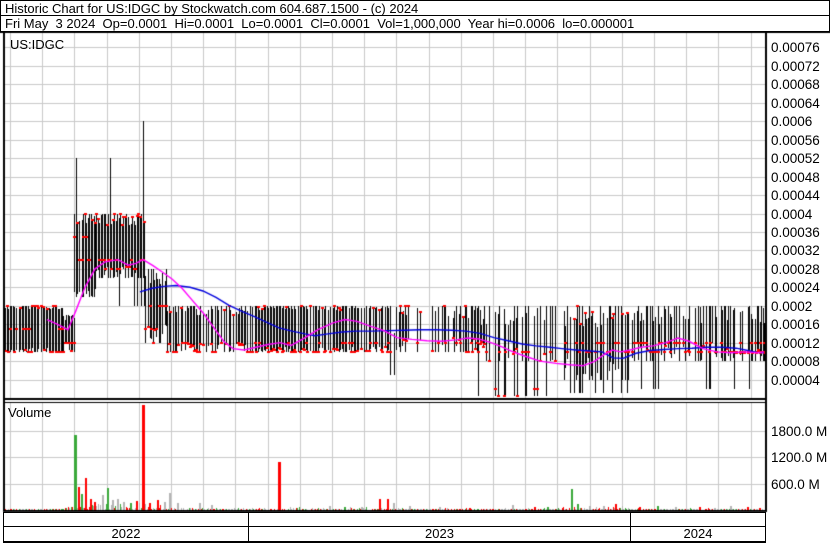  Describe the element at coordinates (795, 361) in the screenshot. I see `price-axis-tick: 0.00008` at that location.